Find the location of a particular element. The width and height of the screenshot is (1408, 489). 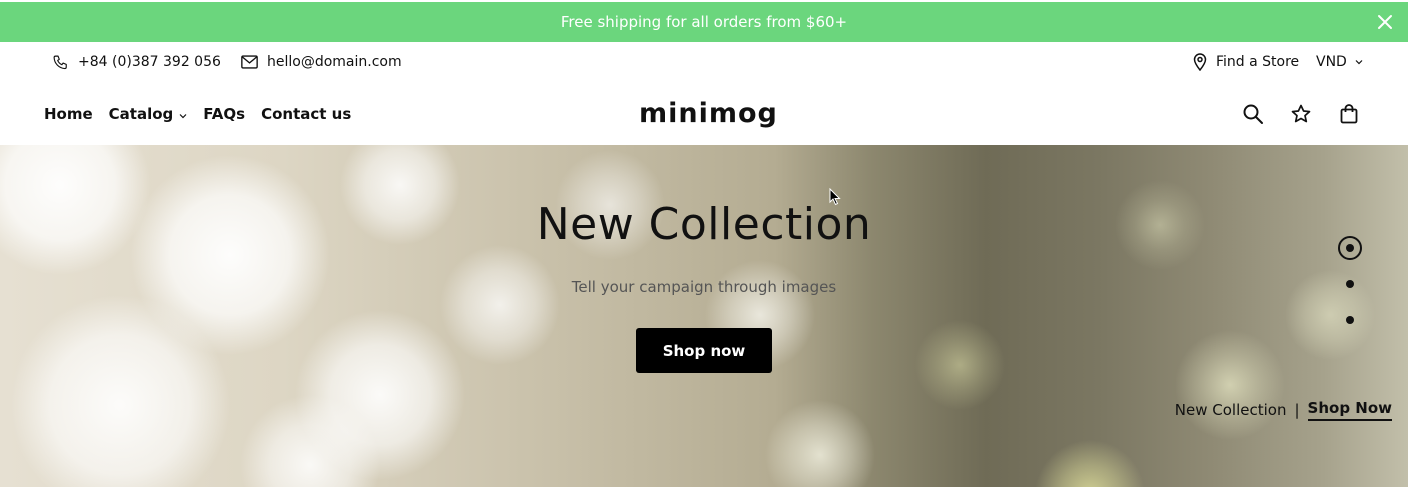

phone-link: +84 (0)387 392 056 is located at coordinates (136, 62).